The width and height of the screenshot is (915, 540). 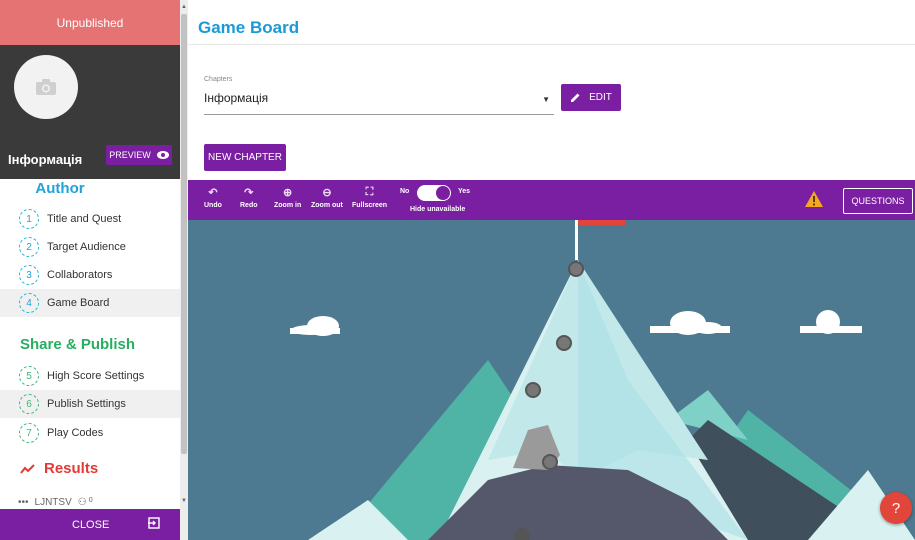 I want to click on players-icon: ⚇, so click(x=82, y=502).